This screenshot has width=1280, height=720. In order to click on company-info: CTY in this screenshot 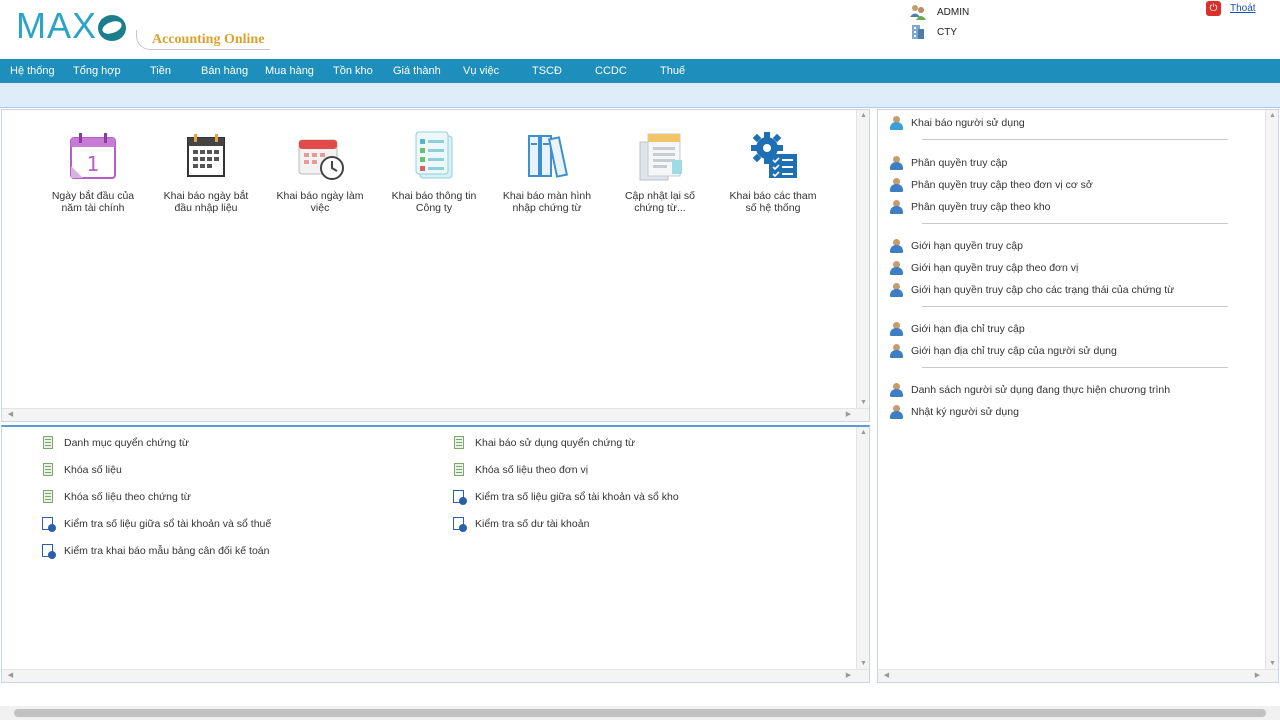, I will do `click(933, 32)`.